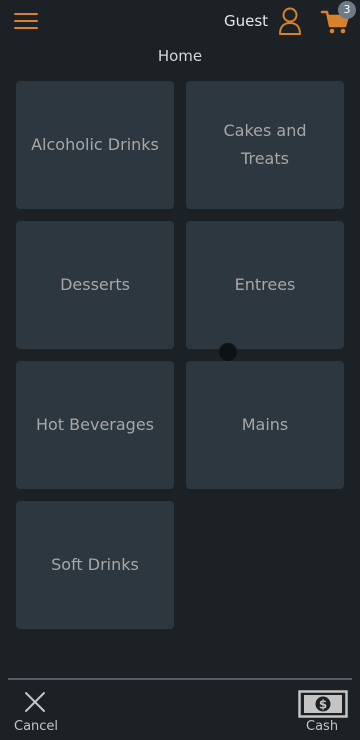 The image size is (360, 740). I want to click on touch-cursor-indicator, so click(228, 352).